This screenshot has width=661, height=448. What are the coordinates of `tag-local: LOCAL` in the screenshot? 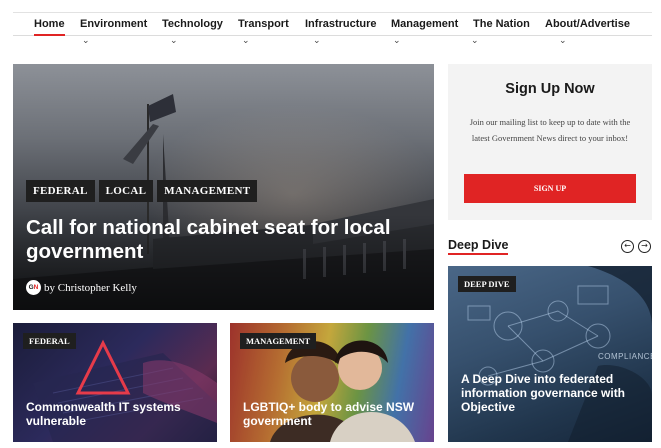 It's located at (126, 191).